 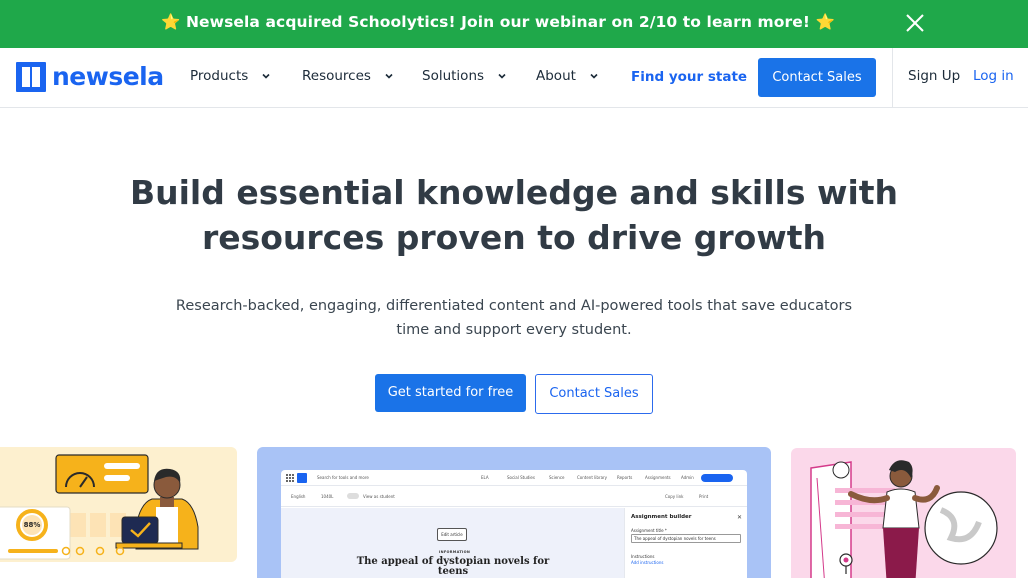 I want to click on feature-card-insights: 88%, so click(x=118, y=504).